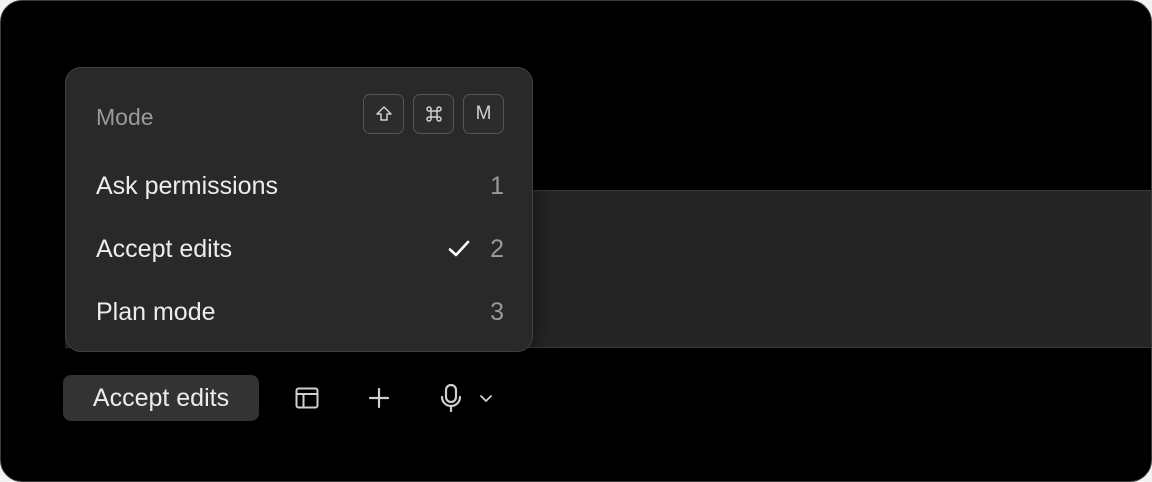  Describe the element at coordinates (187, 186) in the screenshot. I see `menu-item-label: Ask permissions` at that location.